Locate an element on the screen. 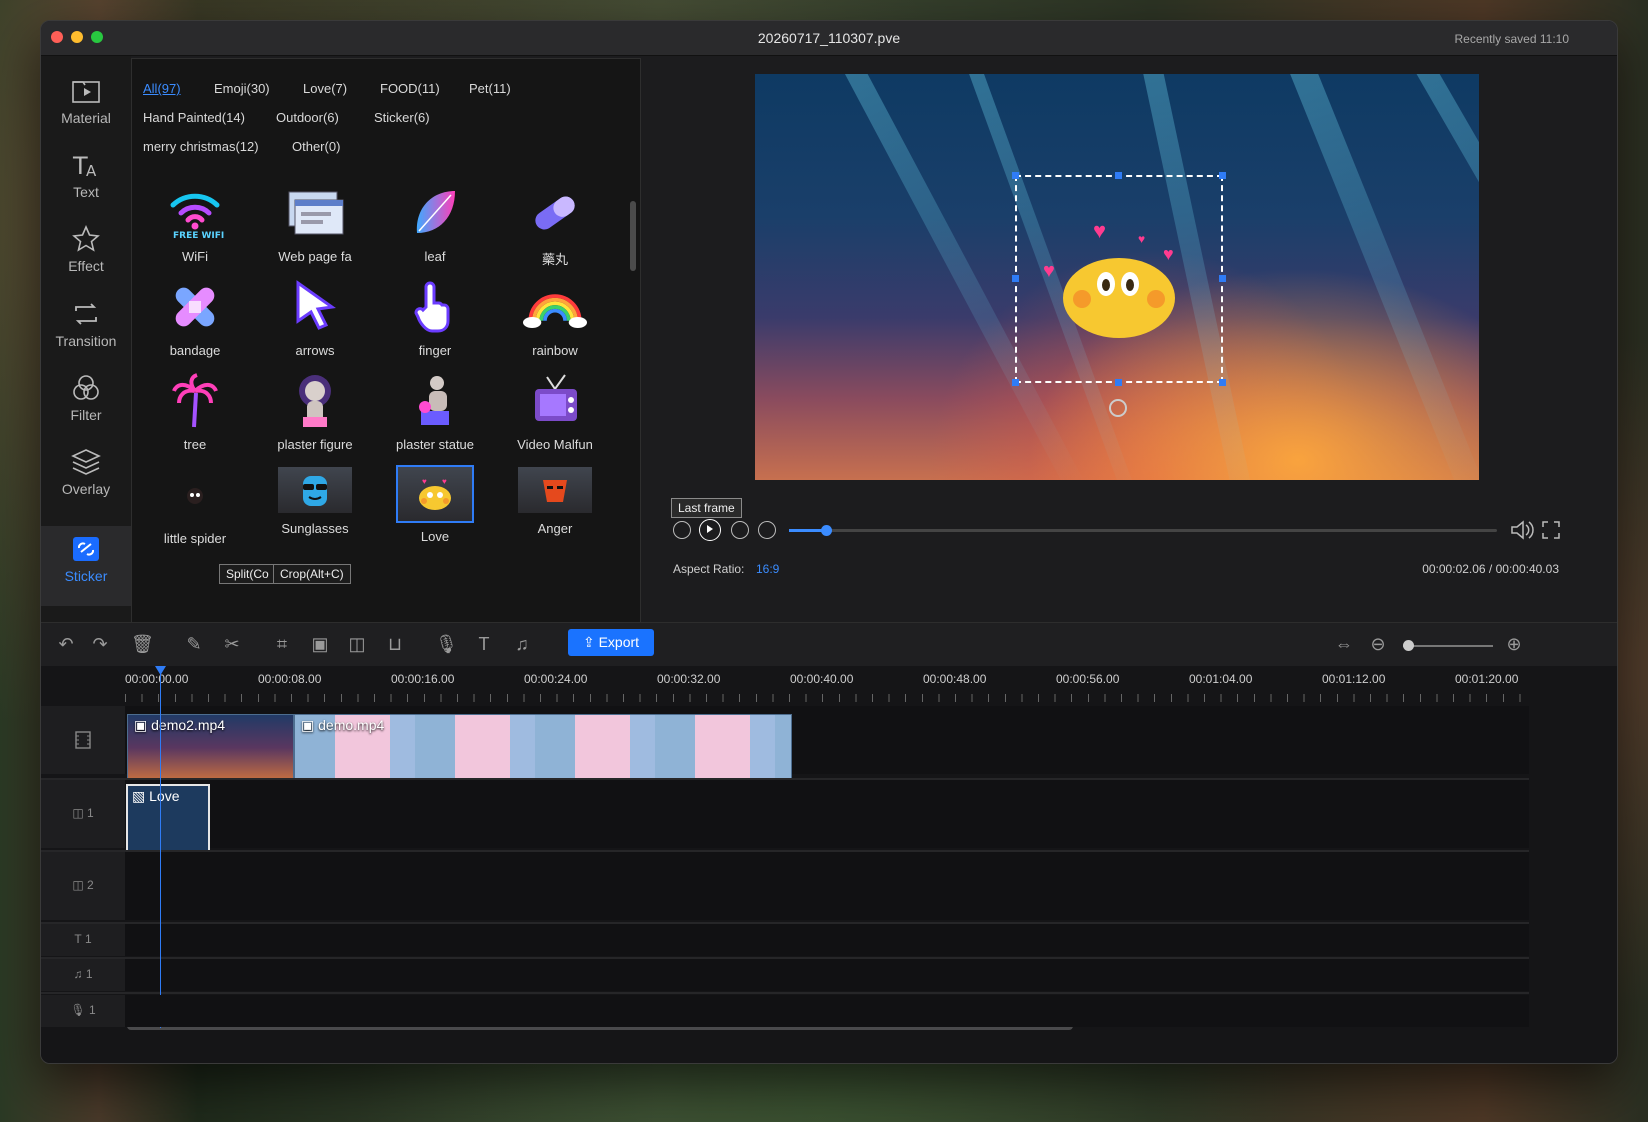 The image size is (1648, 1122). playback-progress is located at coordinates (1143, 530).